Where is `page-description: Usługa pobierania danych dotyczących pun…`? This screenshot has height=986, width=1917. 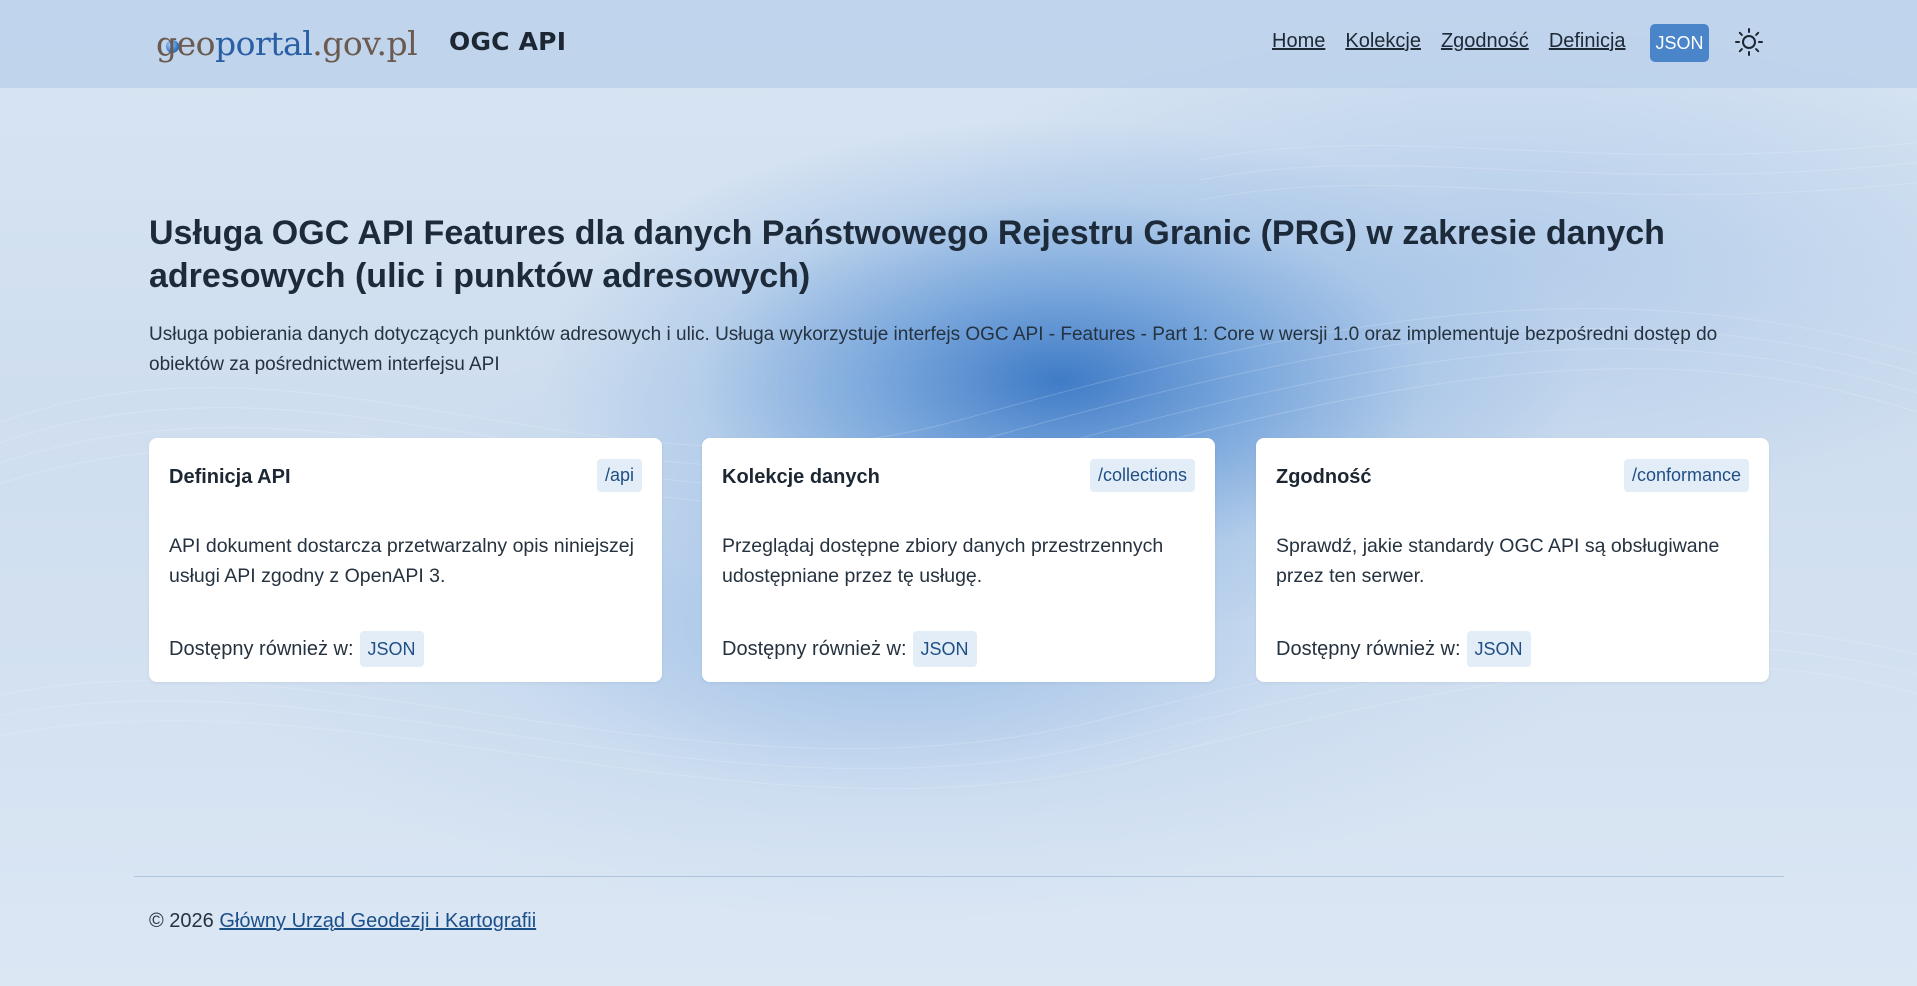
page-description: Usługa pobierania danych dotyczących pun… is located at coordinates (933, 349).